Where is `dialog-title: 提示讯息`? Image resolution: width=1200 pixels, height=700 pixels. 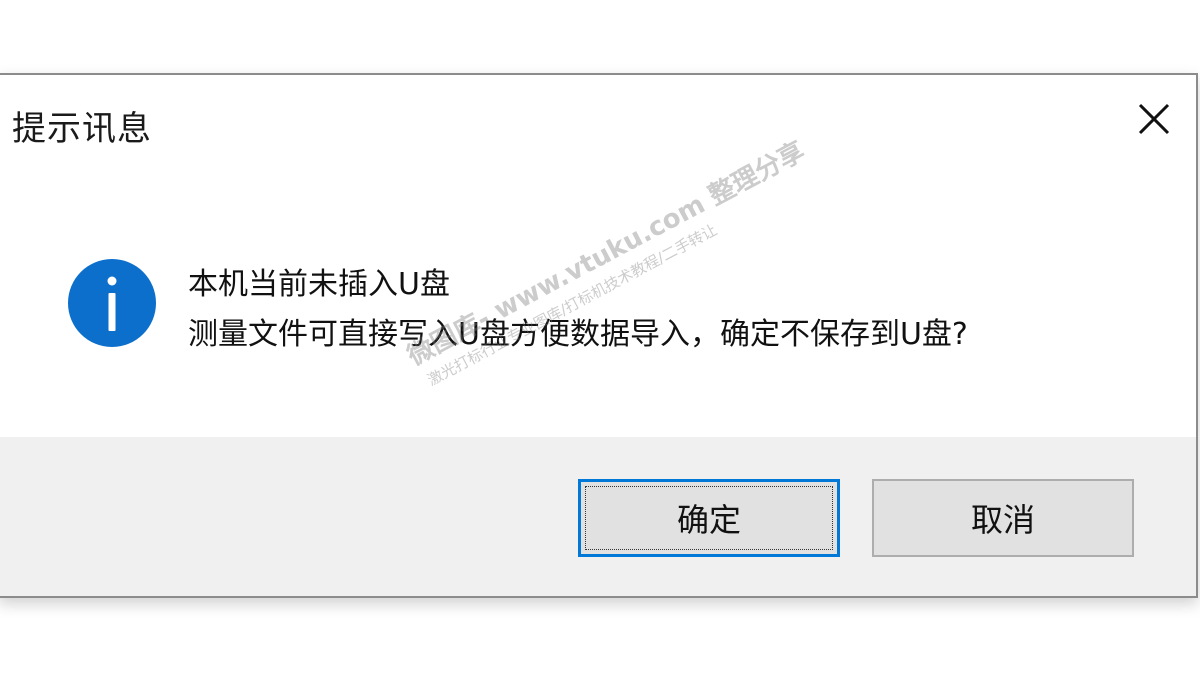 dialog-title: 提示讯息 is located at coordinates (82, 129).